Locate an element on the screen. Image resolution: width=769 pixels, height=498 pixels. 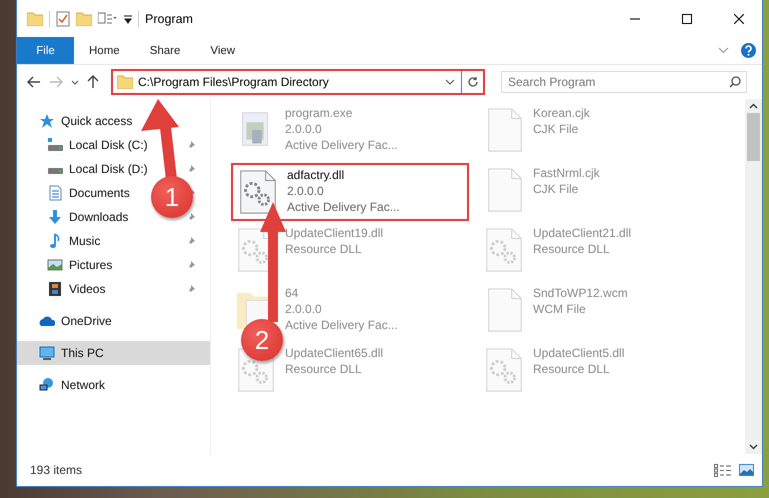
navigation-item: Local Disk (D:) is located at coordinates (108, 169).